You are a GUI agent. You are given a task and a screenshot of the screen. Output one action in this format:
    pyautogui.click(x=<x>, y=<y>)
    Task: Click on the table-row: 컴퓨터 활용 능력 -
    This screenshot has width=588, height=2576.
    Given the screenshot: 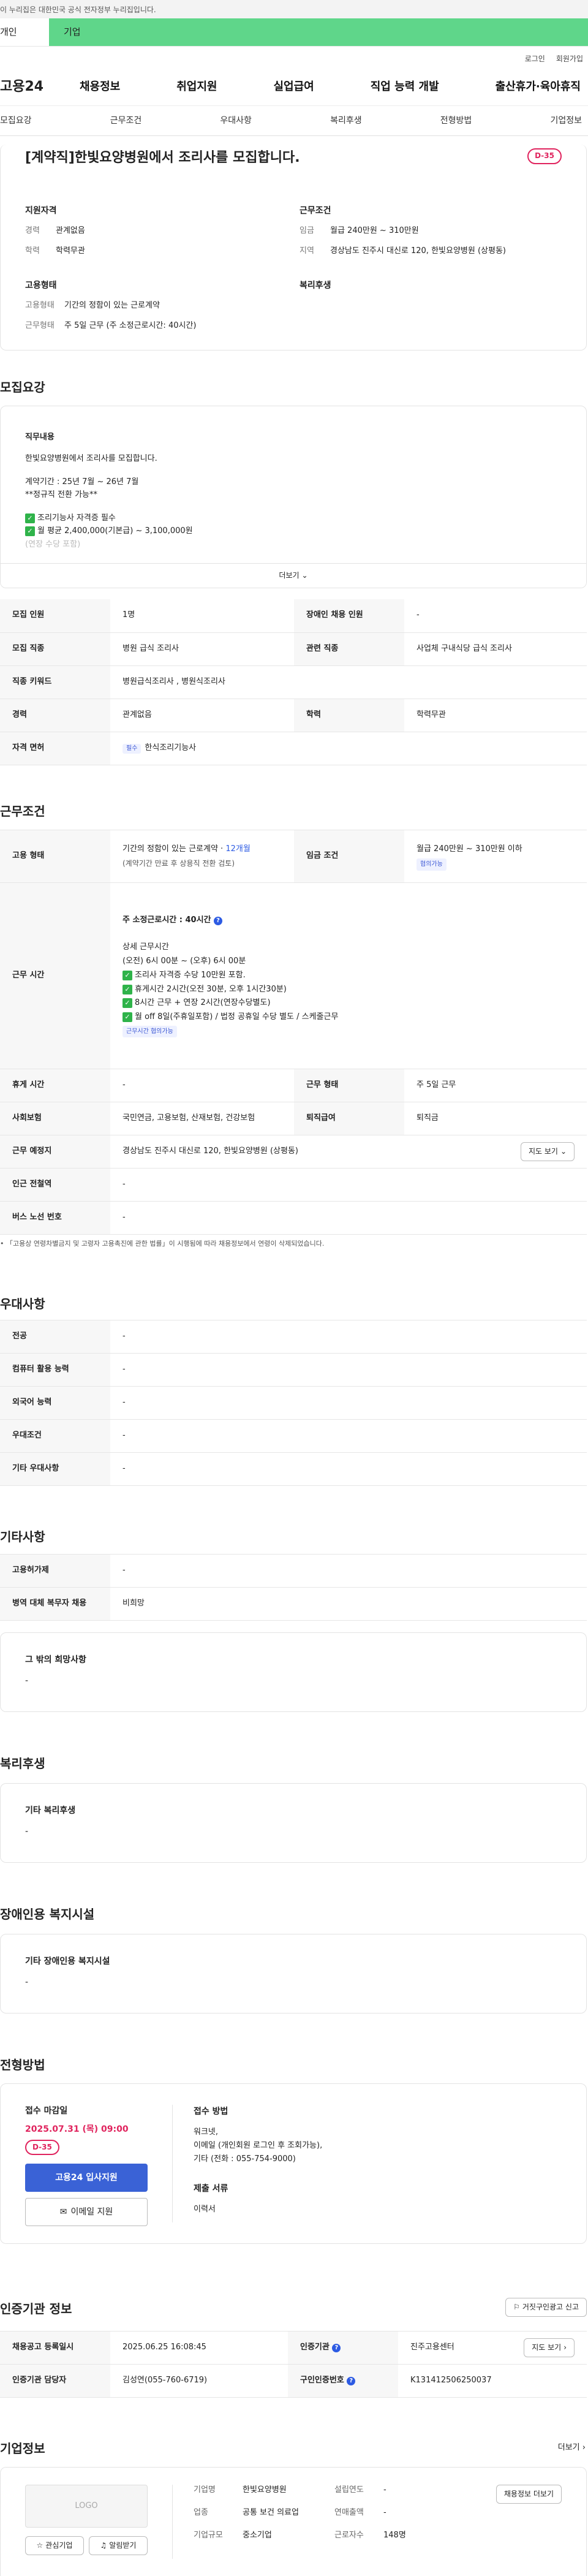 What is the action you would take?
    pyautogui.click(x=294, y=1370)
    